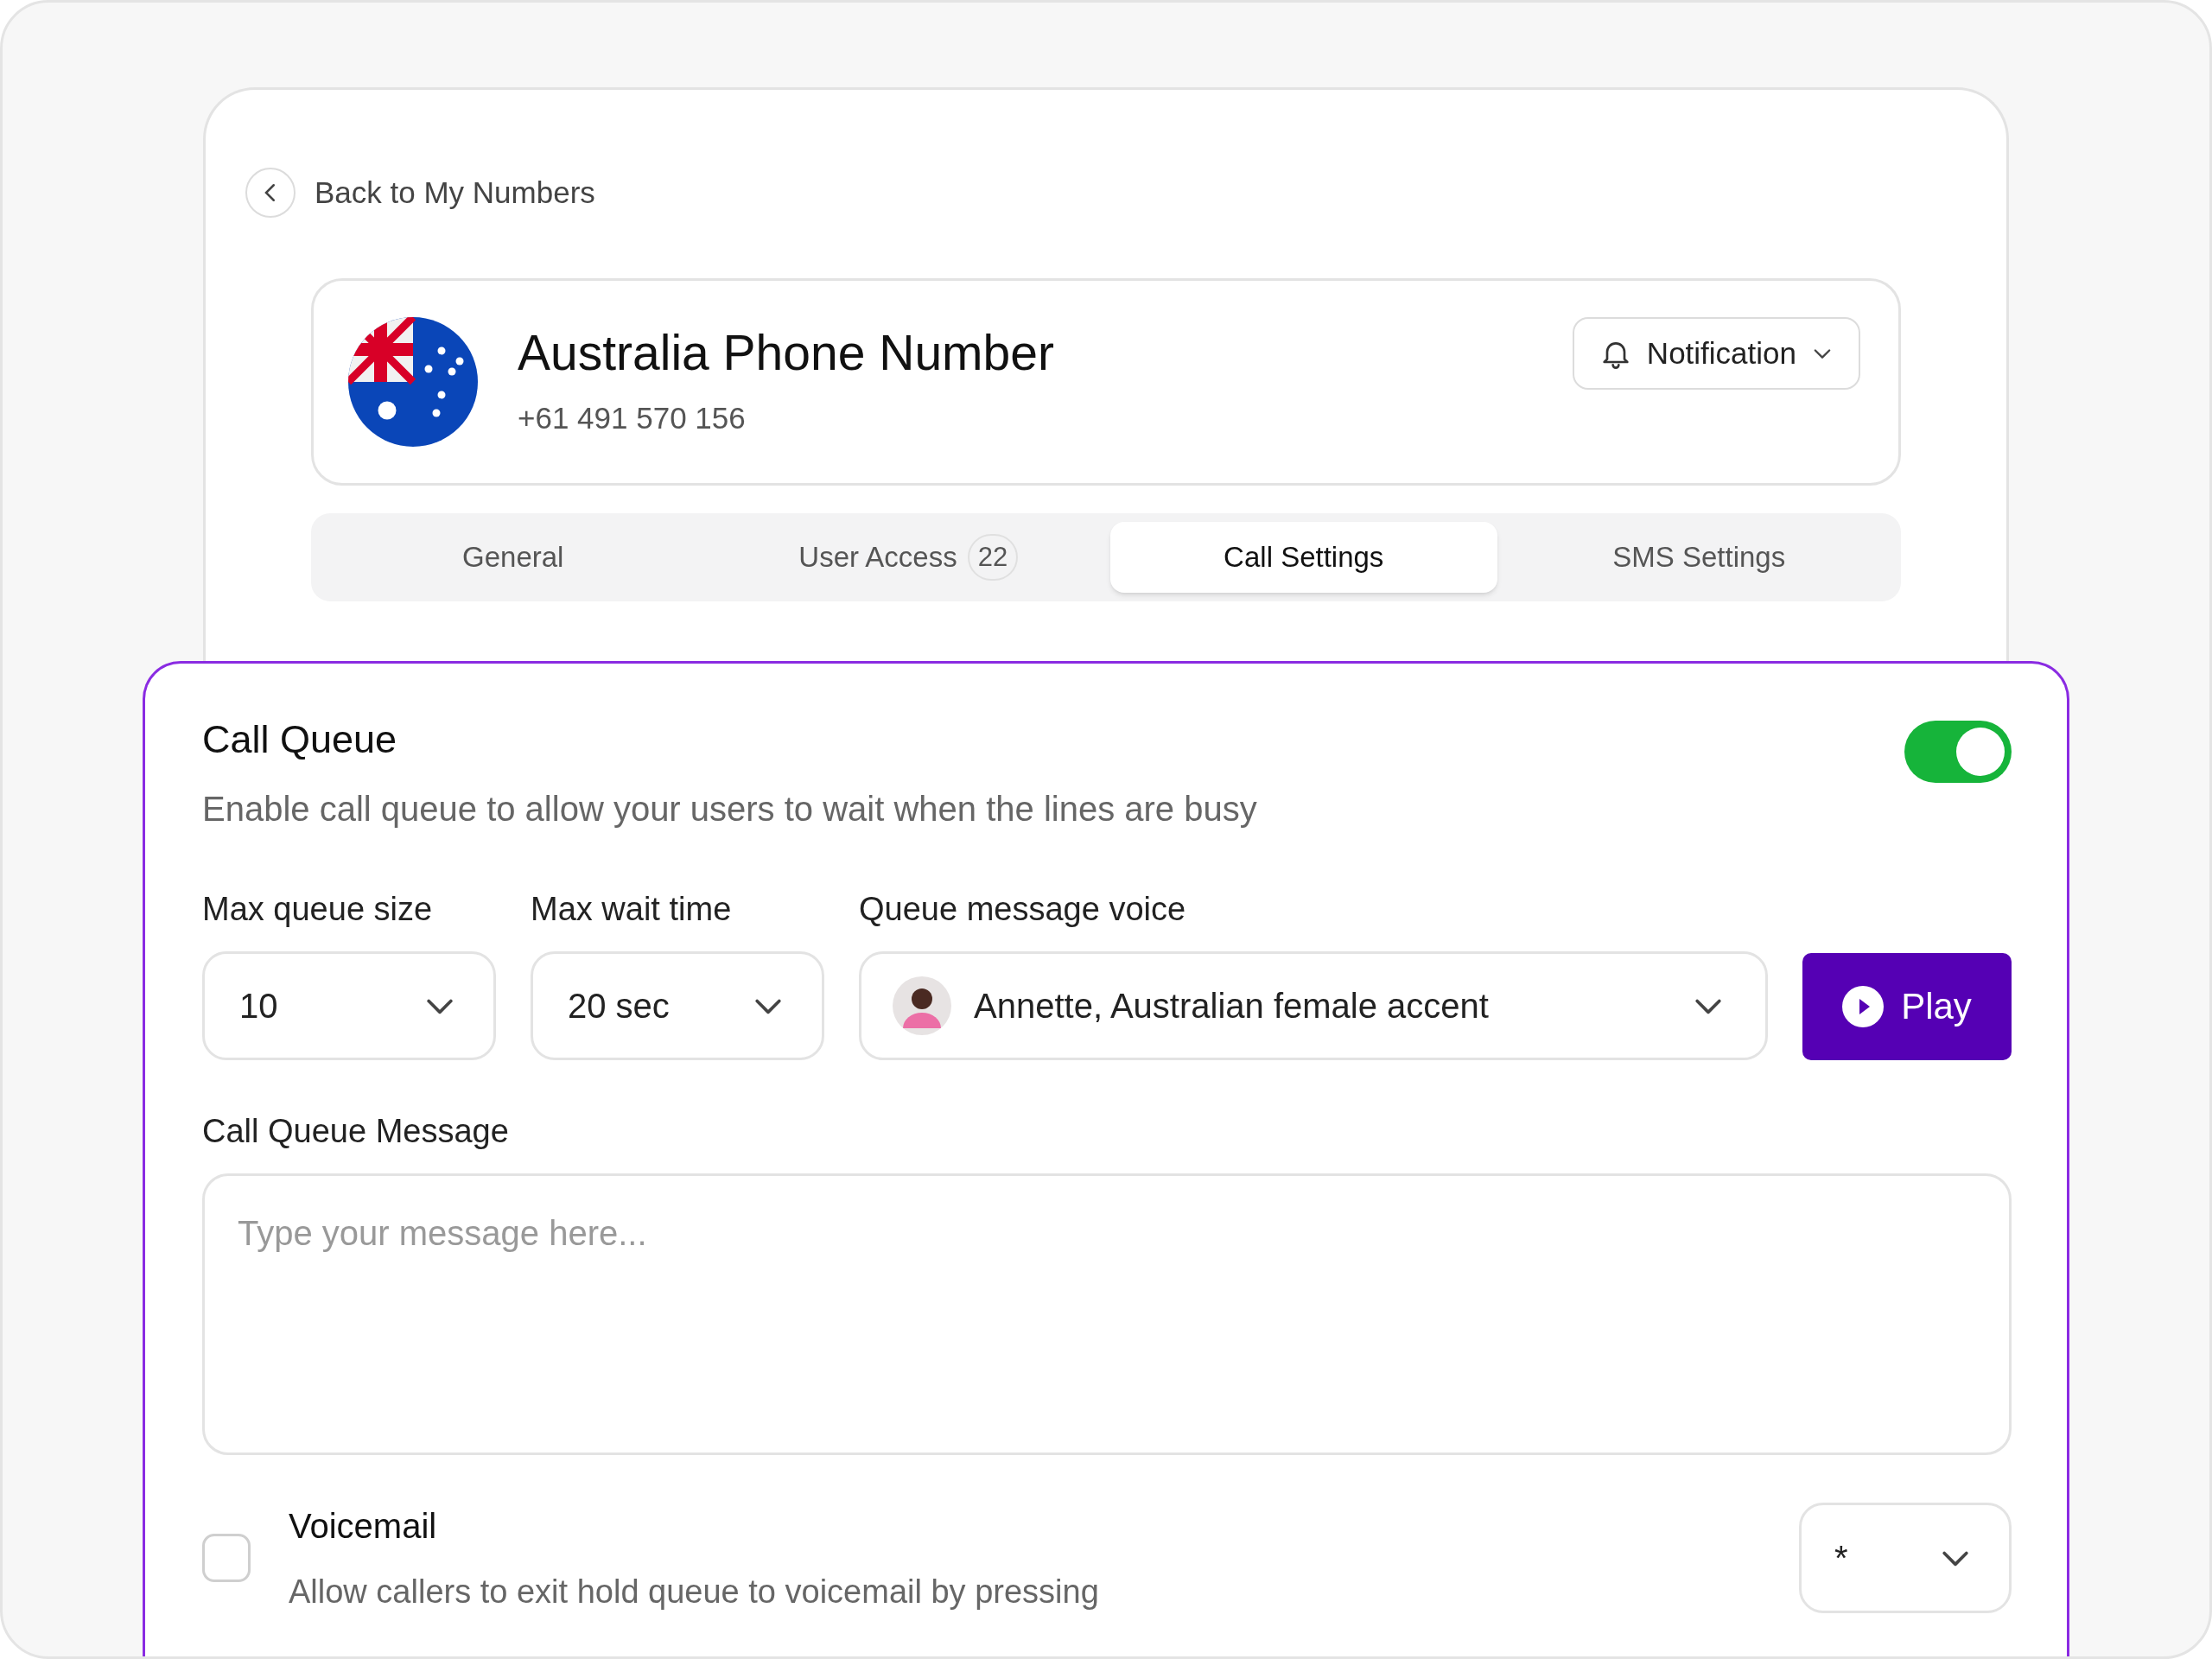 This screenshot has height=1659, width=2212. I want to click on key-select: *, so click(1905, 1558).